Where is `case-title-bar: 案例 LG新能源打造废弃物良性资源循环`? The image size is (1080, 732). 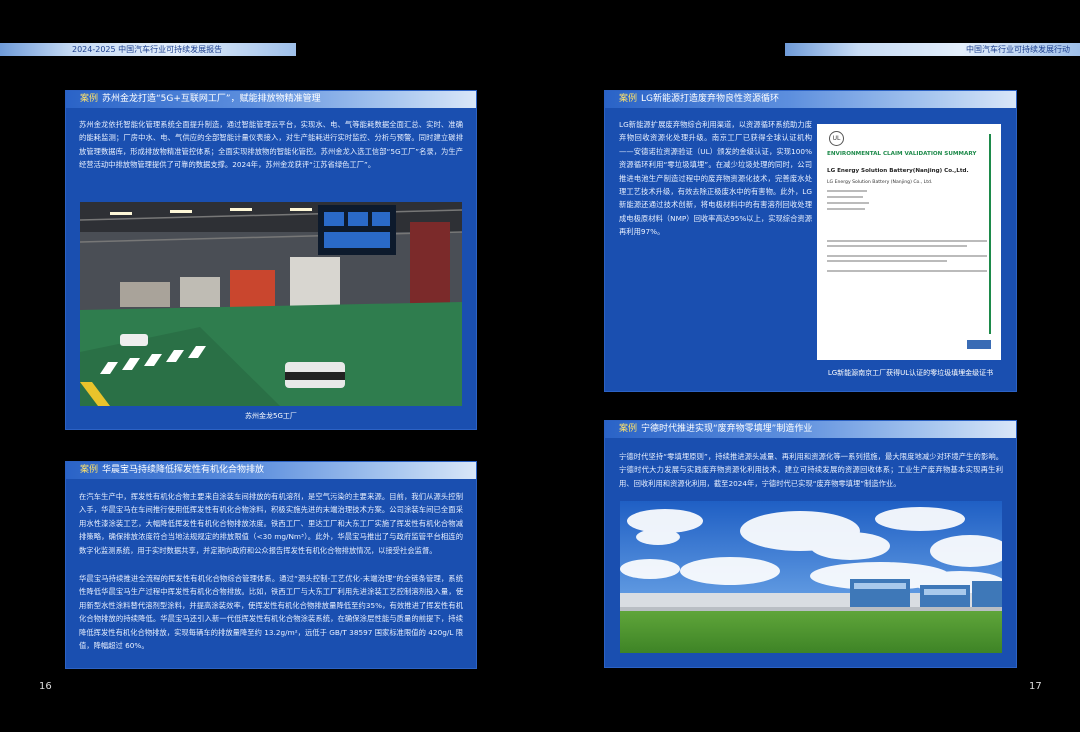
case-title-bar: 案例 LG新能源打造废弃物良性资源循环 is located at coordinates (810, 99).